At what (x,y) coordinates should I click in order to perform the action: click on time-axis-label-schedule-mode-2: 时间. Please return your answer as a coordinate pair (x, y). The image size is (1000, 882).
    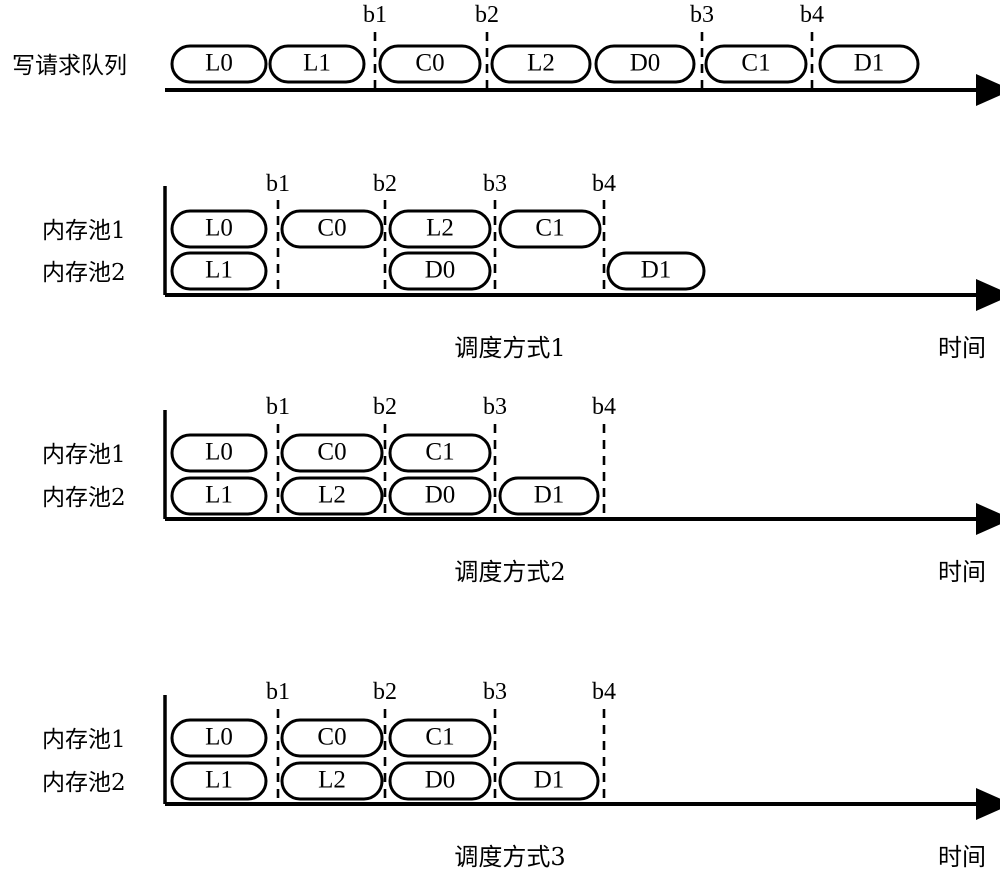
    Looking at the image, I should click on (962, 572).